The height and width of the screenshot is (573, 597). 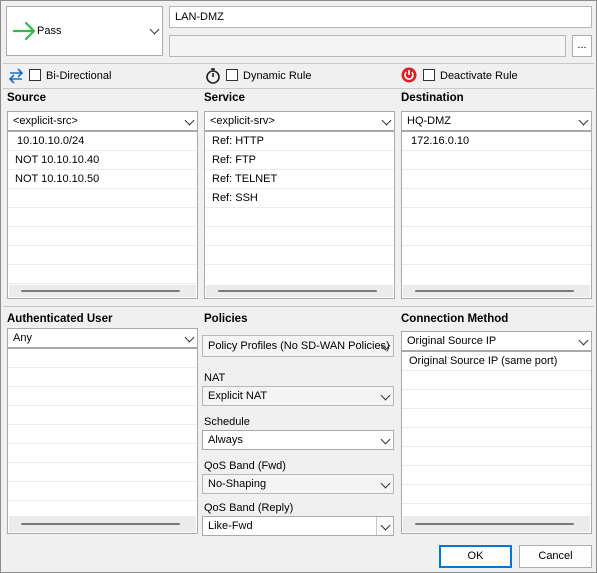 I want to click on list-item: 172.16.0.10, so click(x=496, y=141).